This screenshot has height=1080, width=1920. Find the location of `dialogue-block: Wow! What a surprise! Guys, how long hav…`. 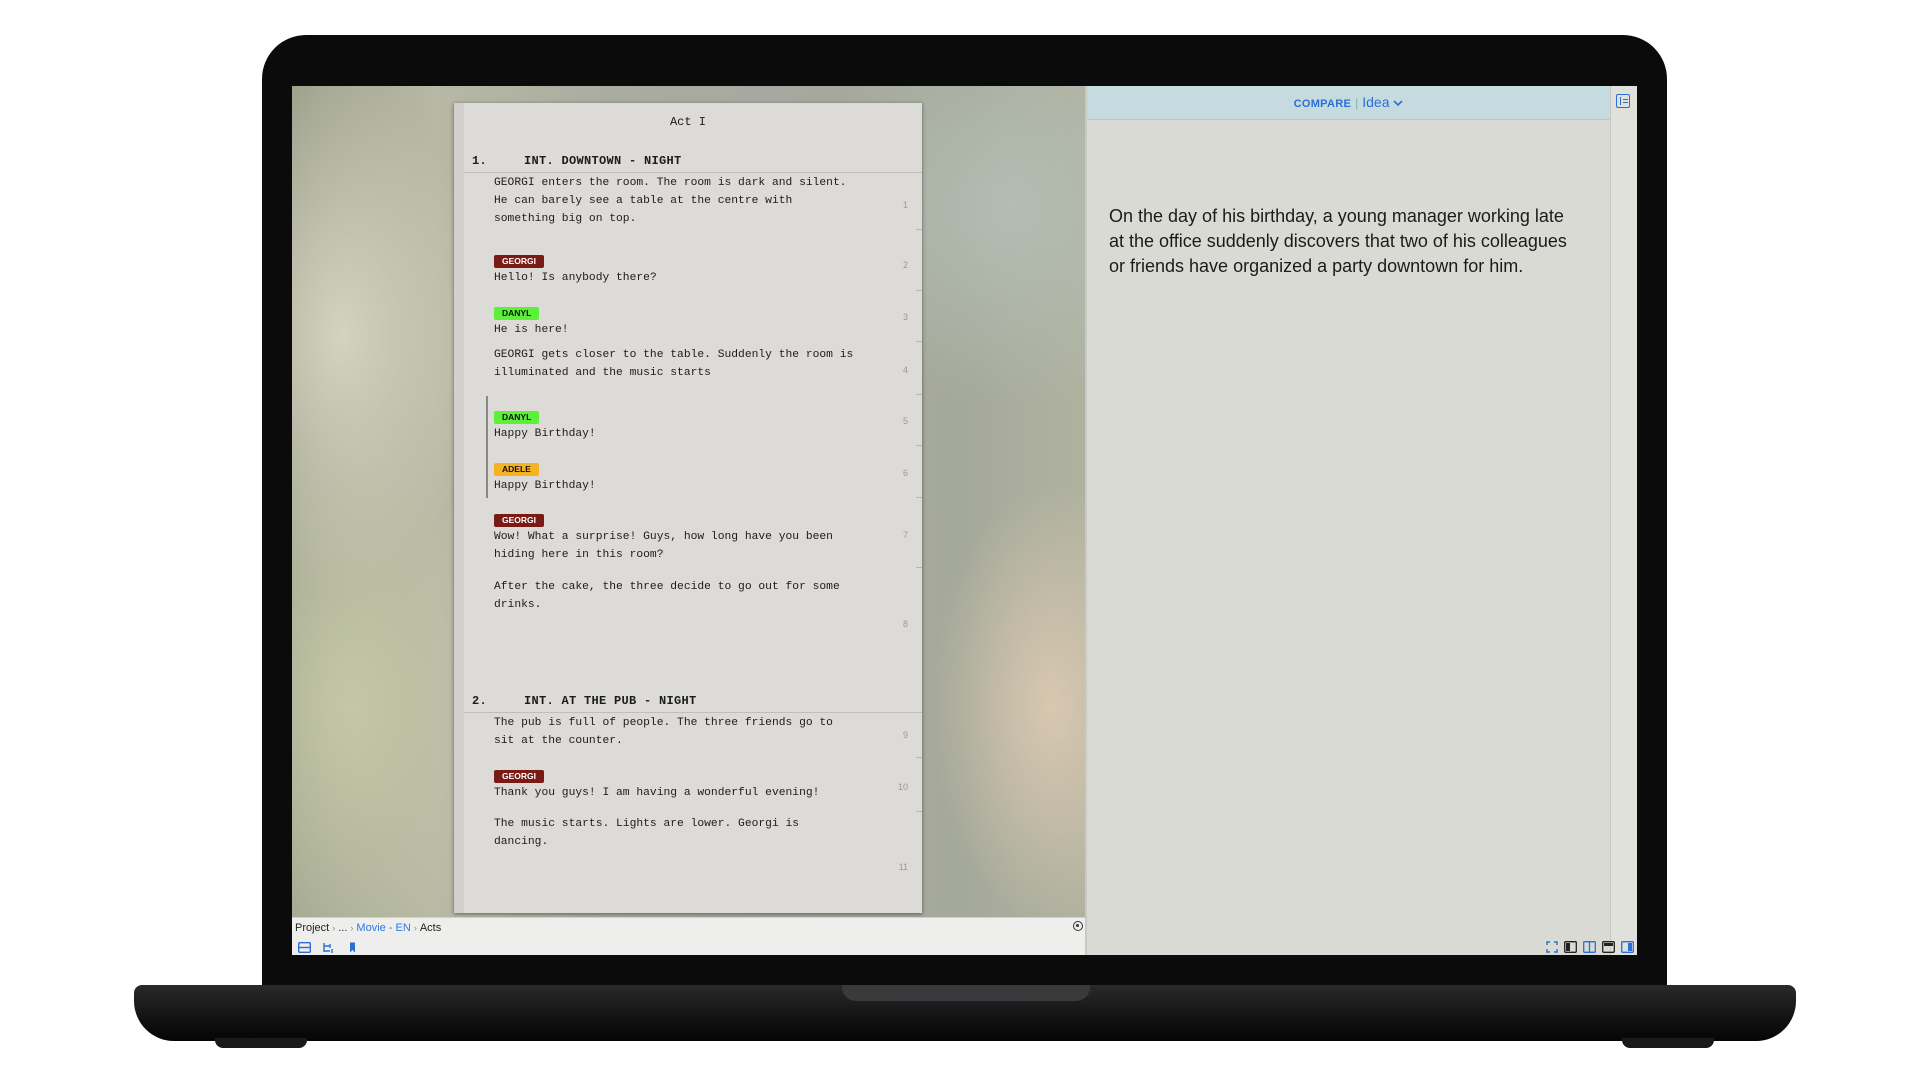

dialogue-block: Wow! What a surprise! Guys, how long hav… is located at coordinates (674, 546).